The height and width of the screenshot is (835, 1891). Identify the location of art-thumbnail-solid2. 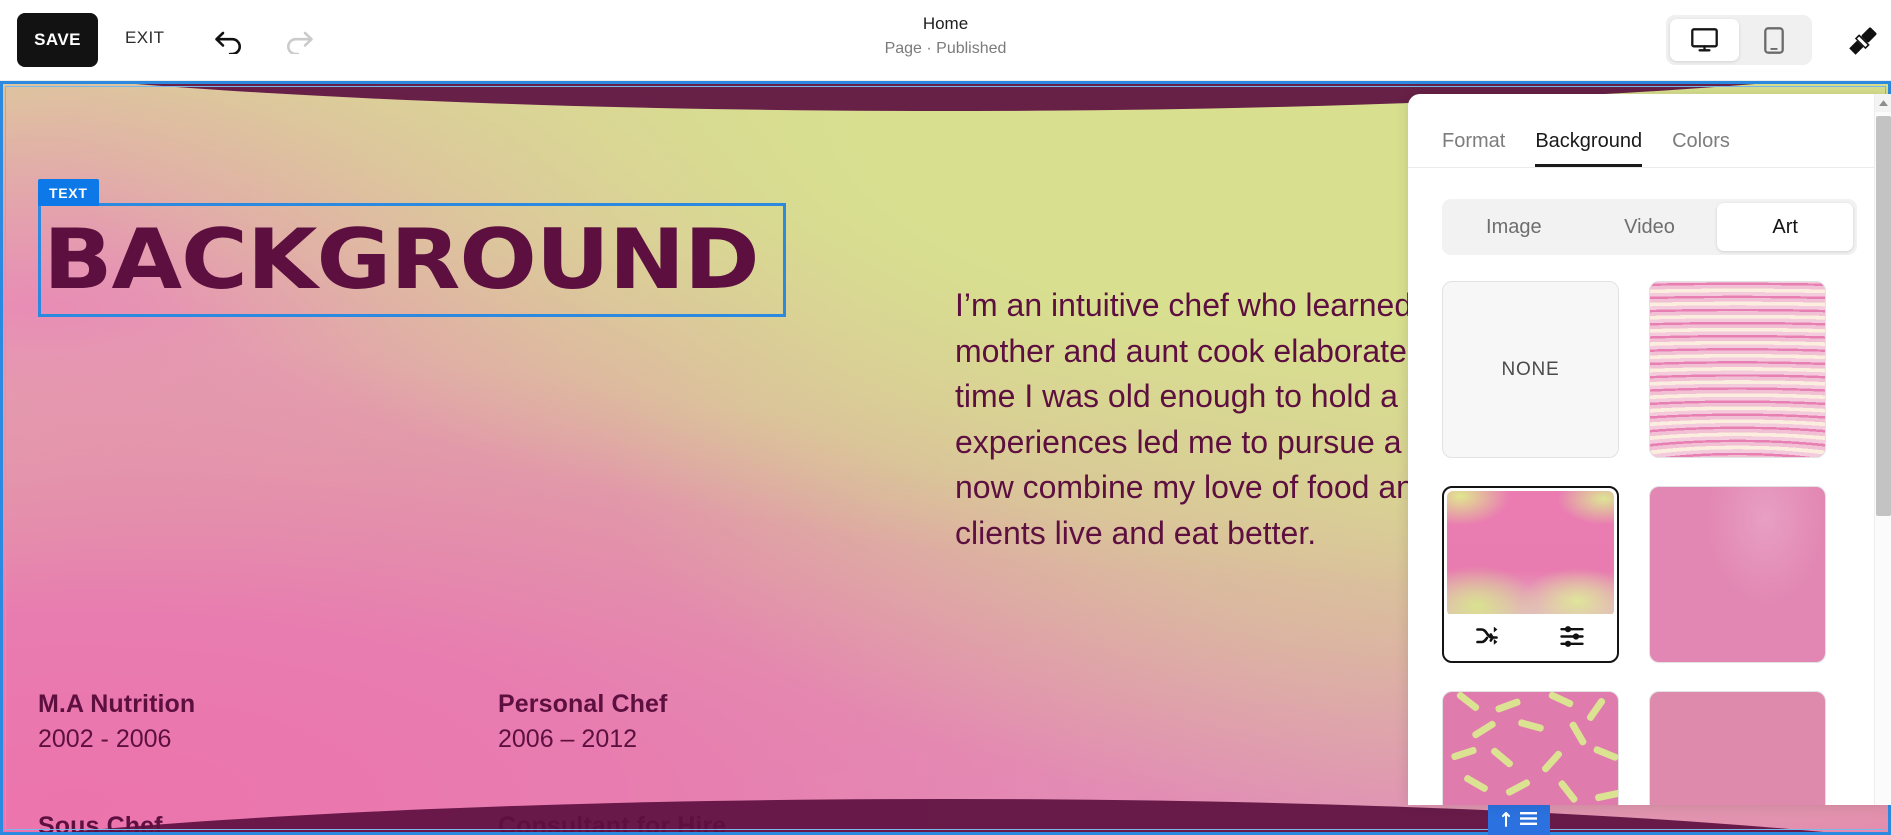
(1737, 748).